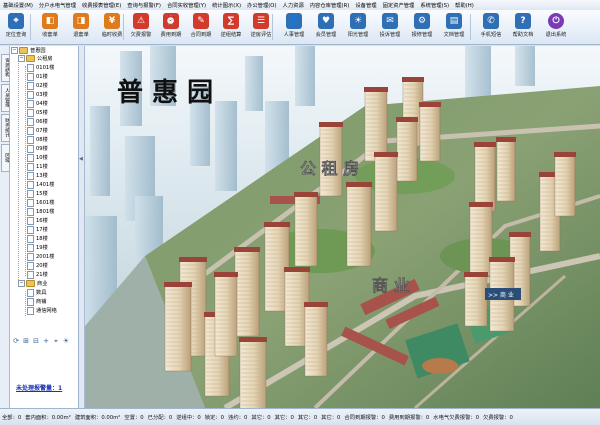  I want to click on toolbar-button: ? 帮助文档, so click(523, 27).